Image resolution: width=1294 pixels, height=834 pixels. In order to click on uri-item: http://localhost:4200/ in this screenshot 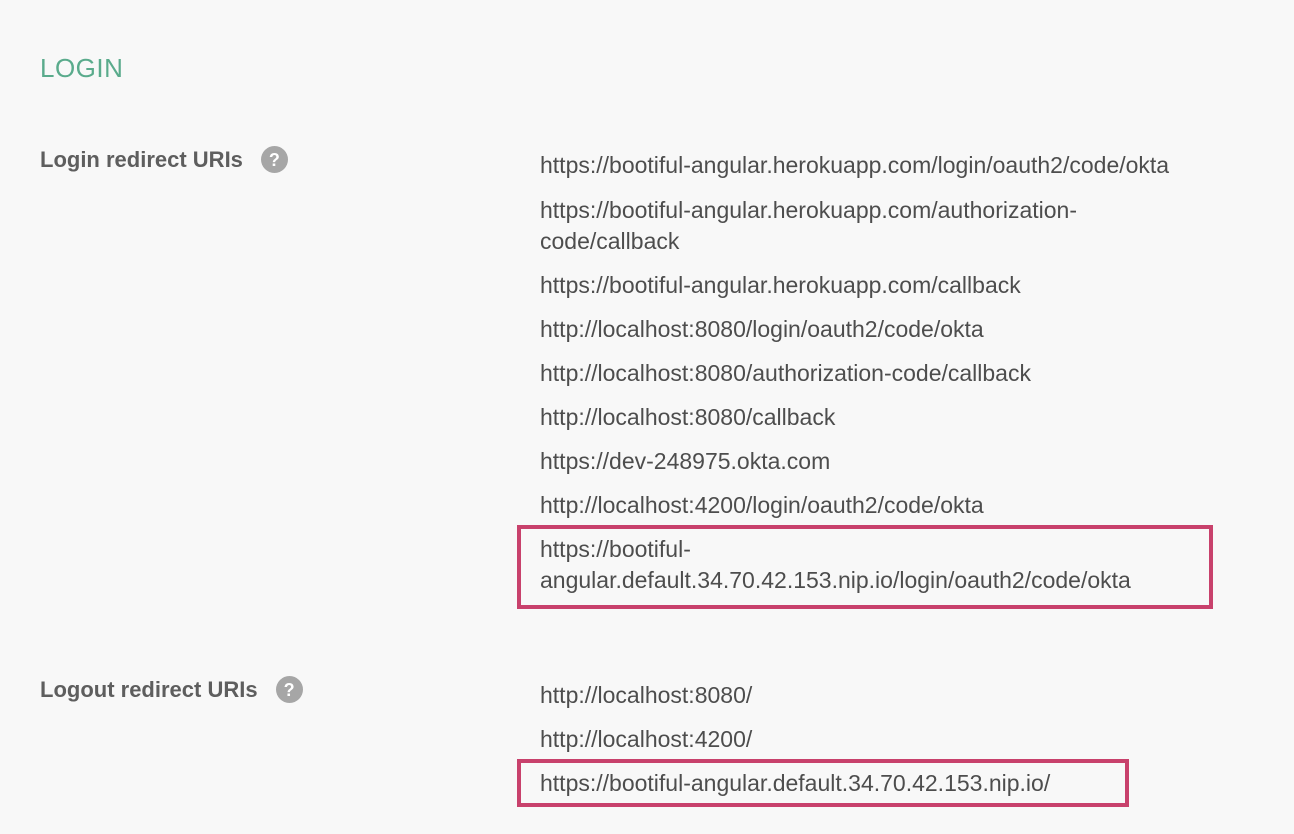, I will do `click(646, 739)`.